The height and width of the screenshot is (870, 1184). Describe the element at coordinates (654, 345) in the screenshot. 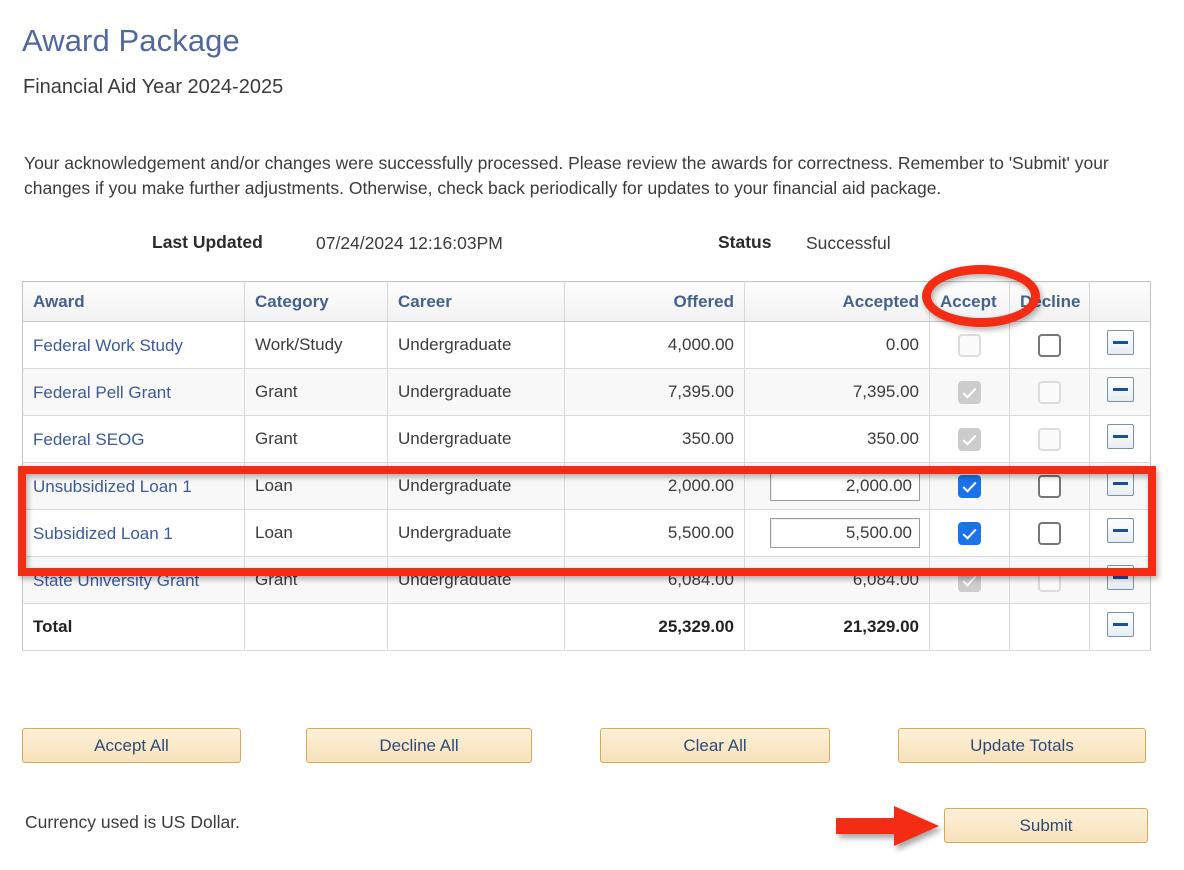

I see `cell-offered: 4,000.00` at that location.